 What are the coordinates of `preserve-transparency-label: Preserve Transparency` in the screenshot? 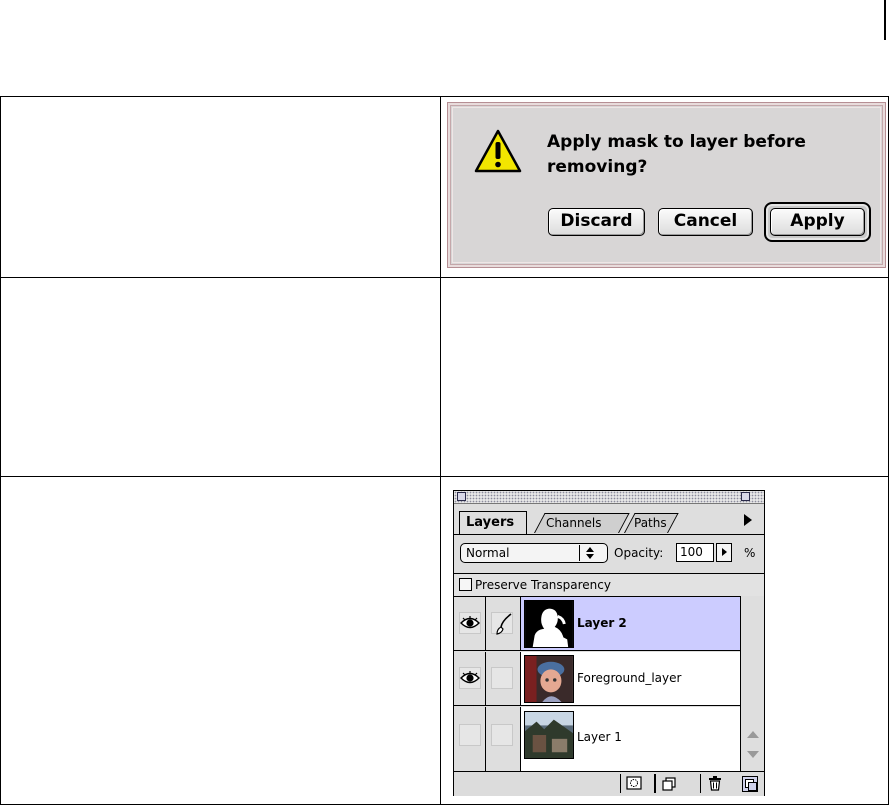 It's located at (543, 585).